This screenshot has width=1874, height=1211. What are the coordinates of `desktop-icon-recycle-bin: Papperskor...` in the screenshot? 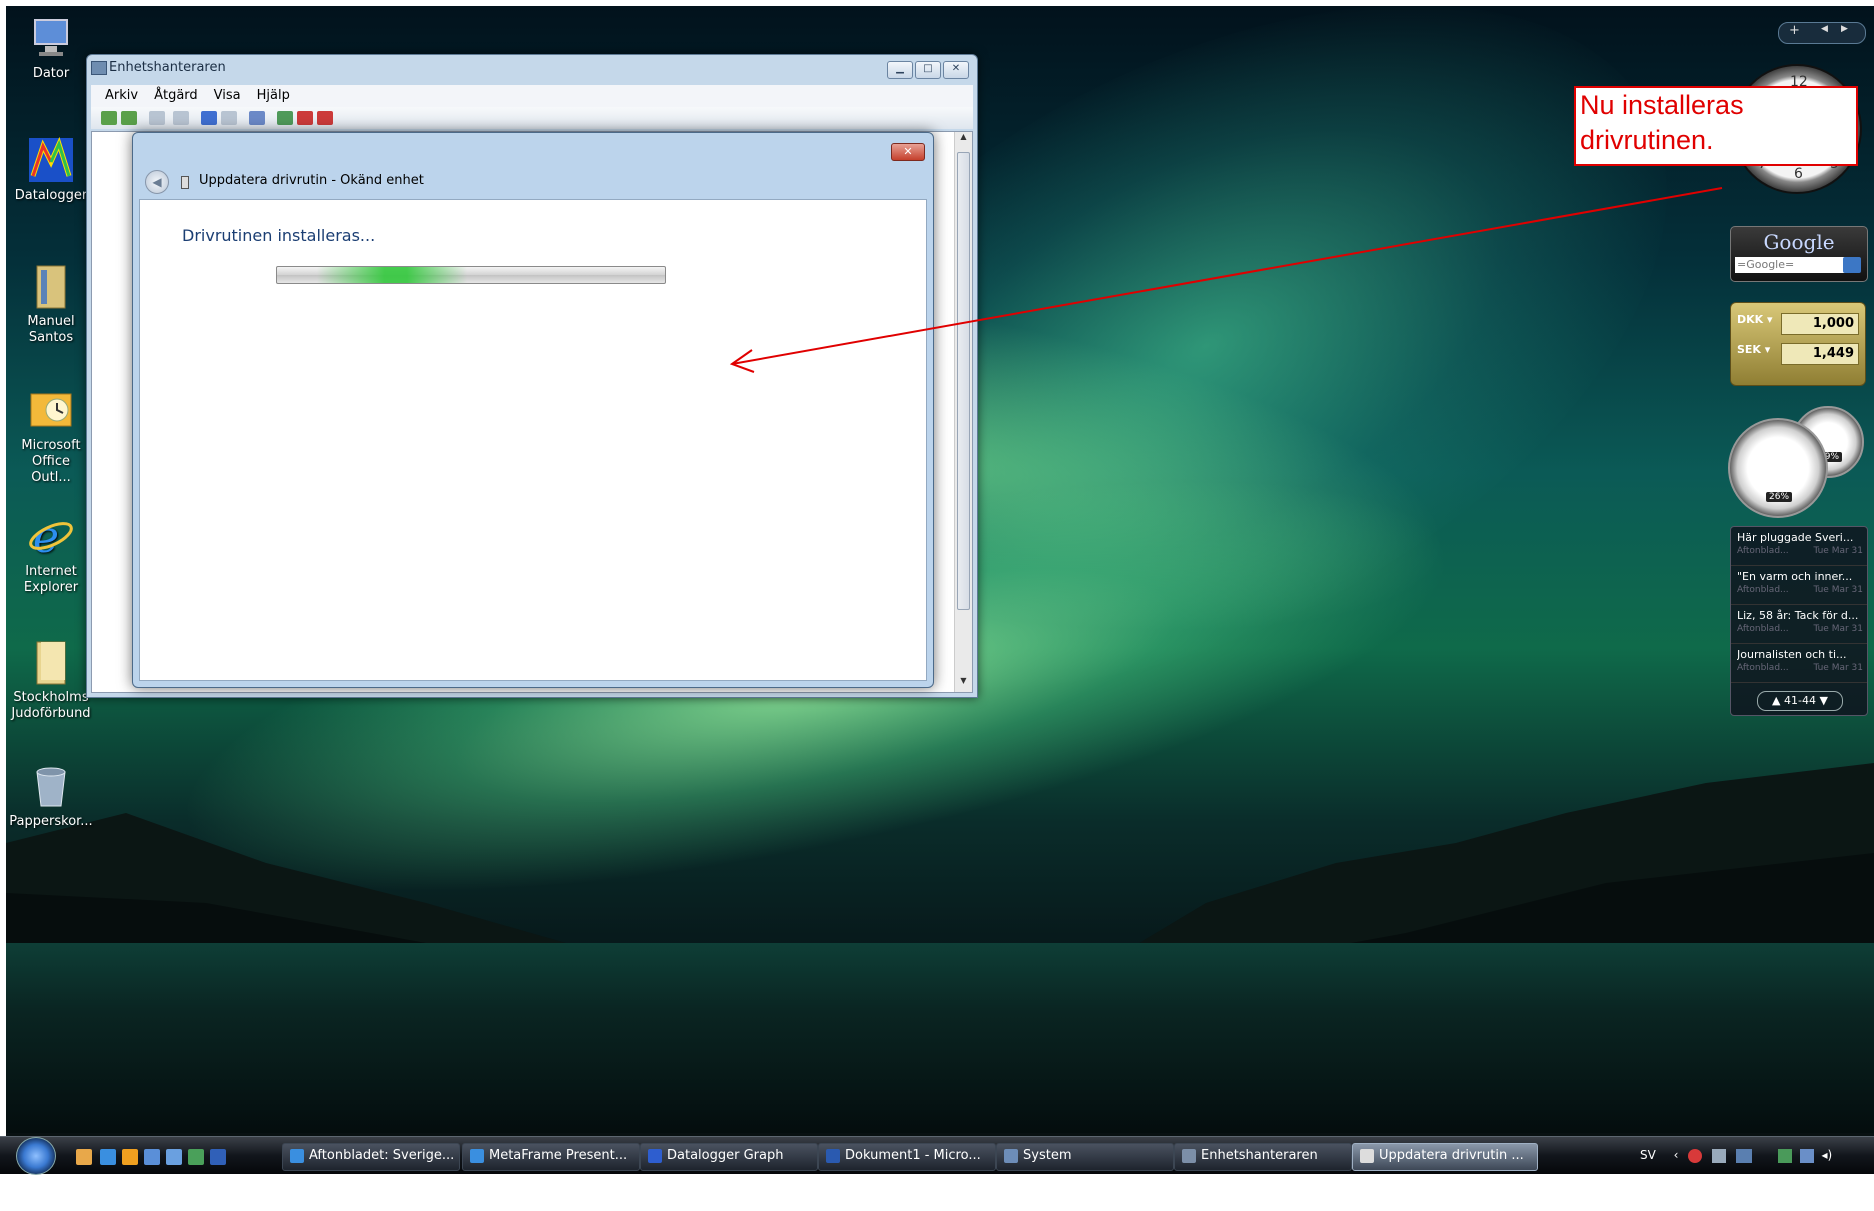 It's located at (51, 796).